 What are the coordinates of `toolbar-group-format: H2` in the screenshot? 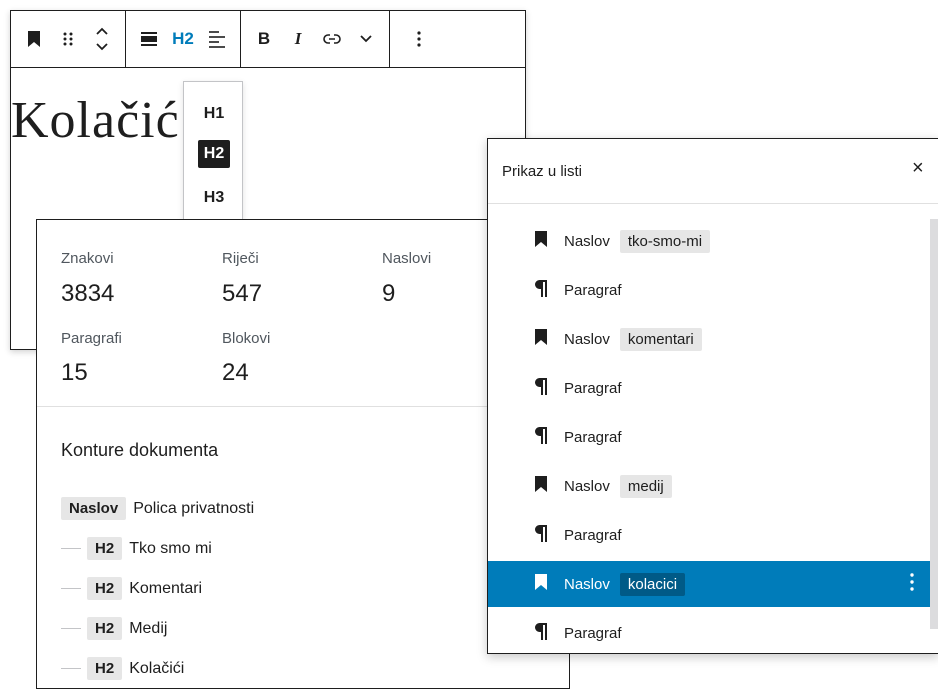 It's located at (183, 39).